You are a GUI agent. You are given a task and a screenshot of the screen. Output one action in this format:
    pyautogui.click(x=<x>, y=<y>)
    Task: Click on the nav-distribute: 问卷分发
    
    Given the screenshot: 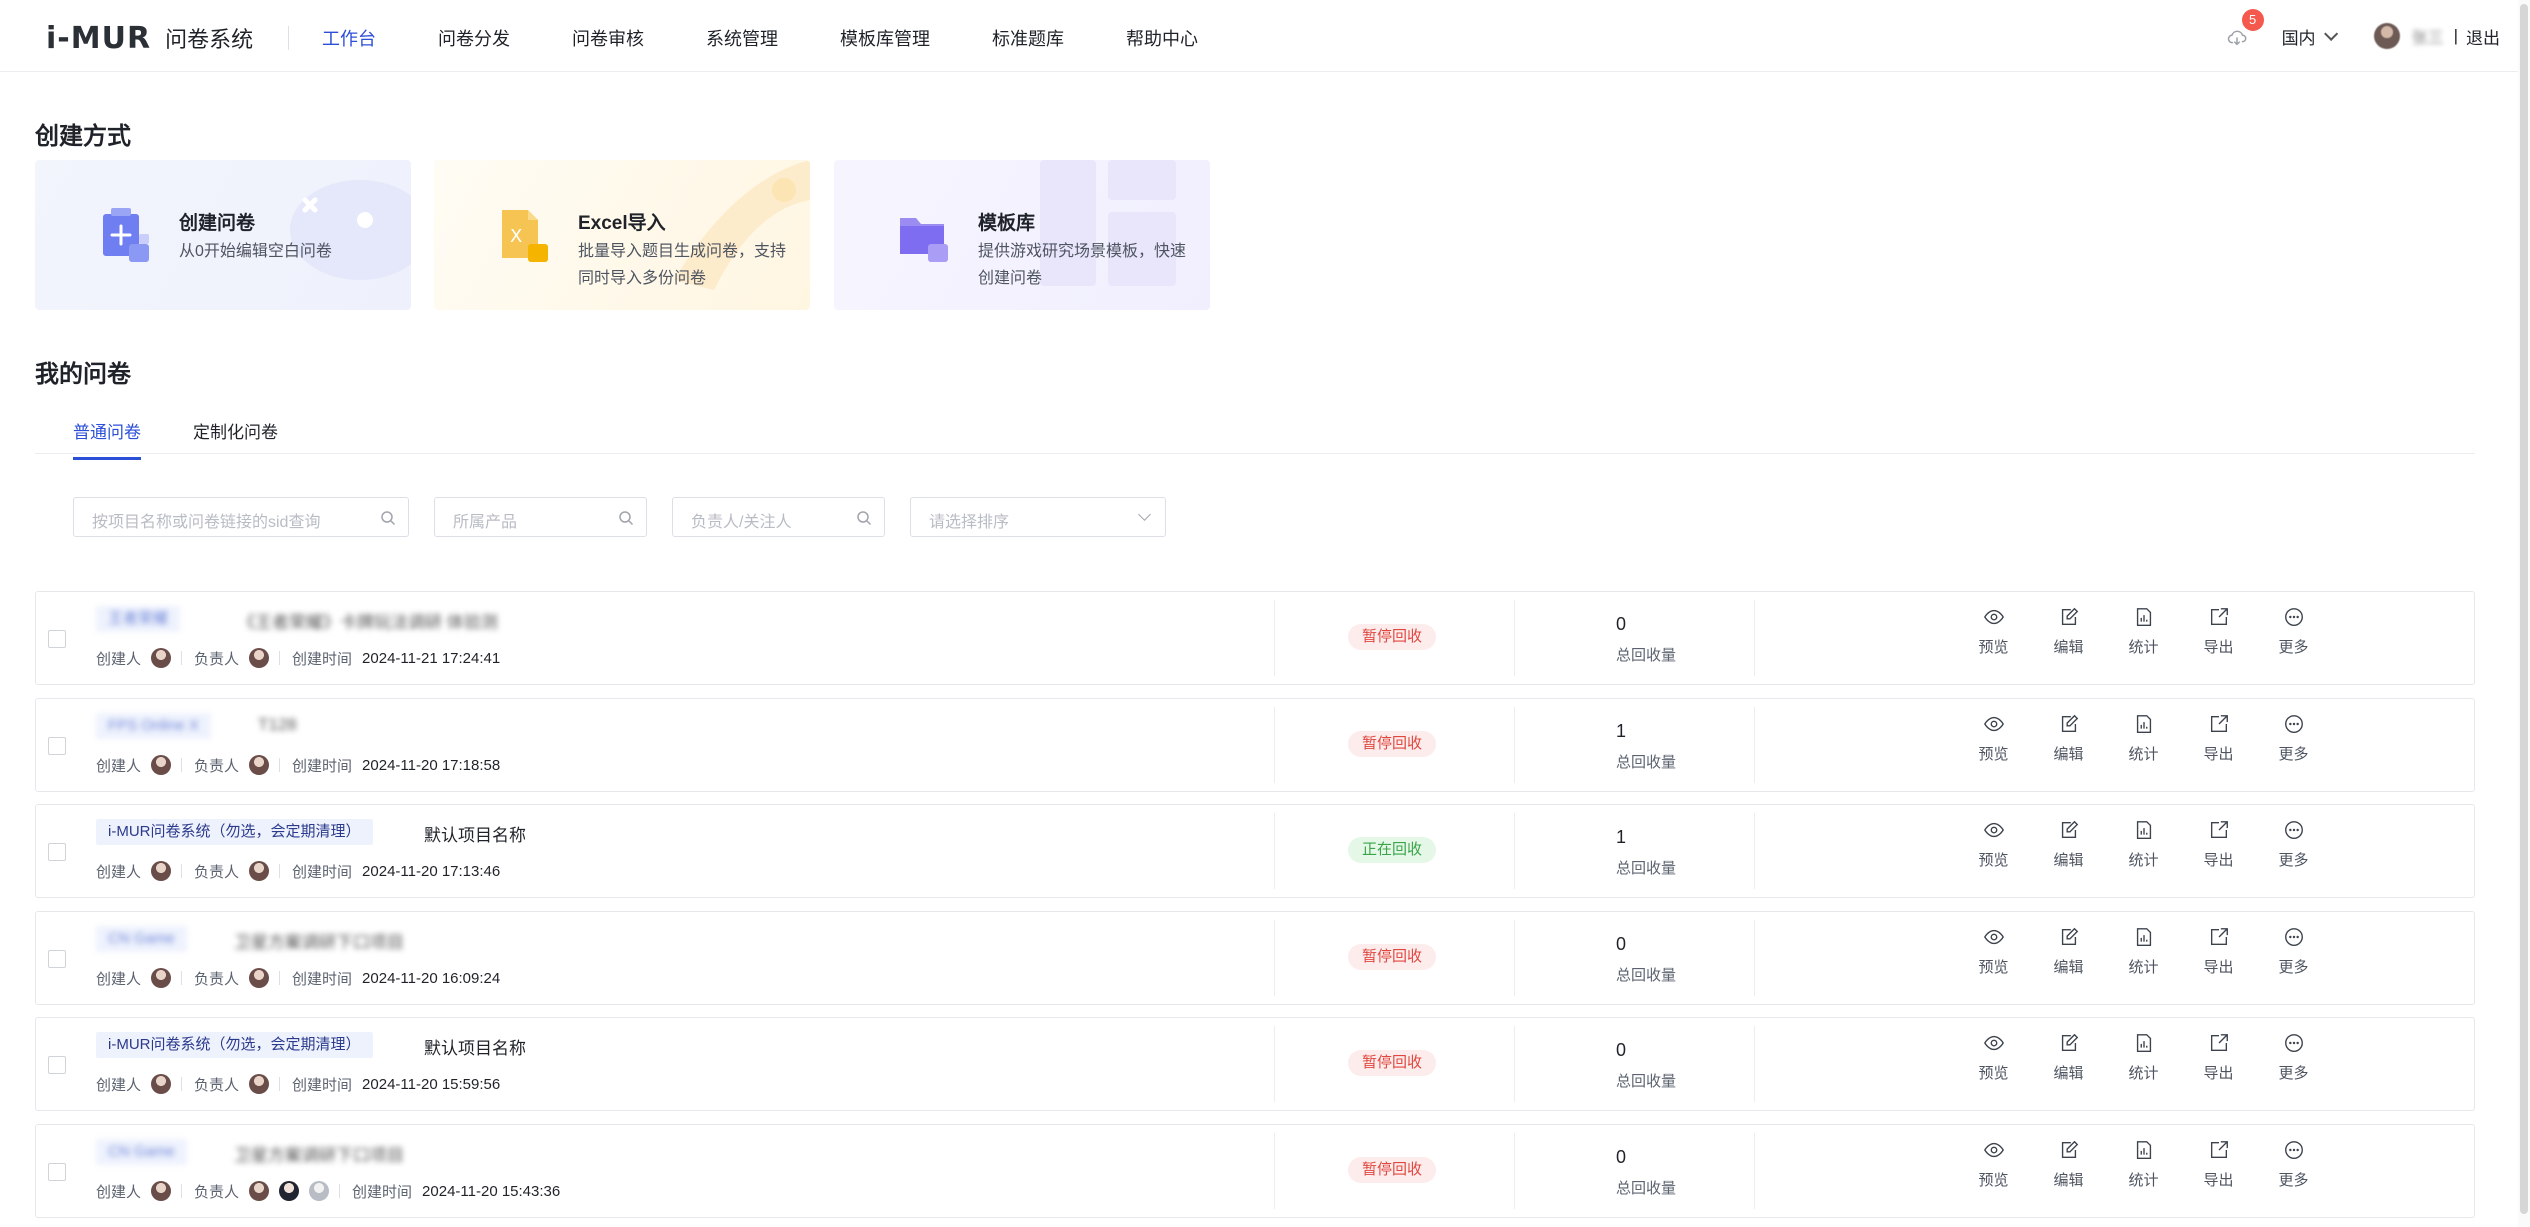 What is the action you would take?
    pyautogui.click(x=474, y=36)
    